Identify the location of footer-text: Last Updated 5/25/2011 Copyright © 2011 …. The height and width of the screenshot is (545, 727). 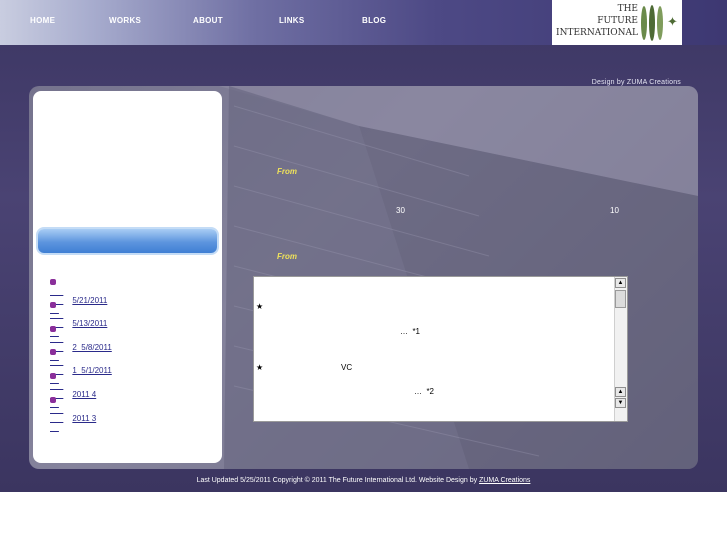
(337, 480).